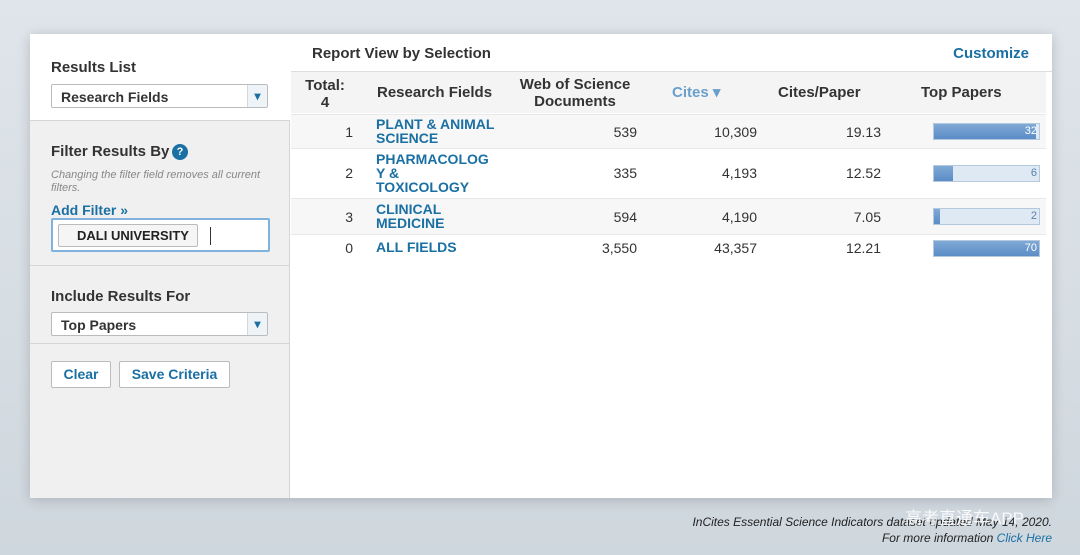 Image resolution: width=1080 pixels, height=555 pixels. I want to click on results-list-select: Research Fields ▾, so click(159, 96).